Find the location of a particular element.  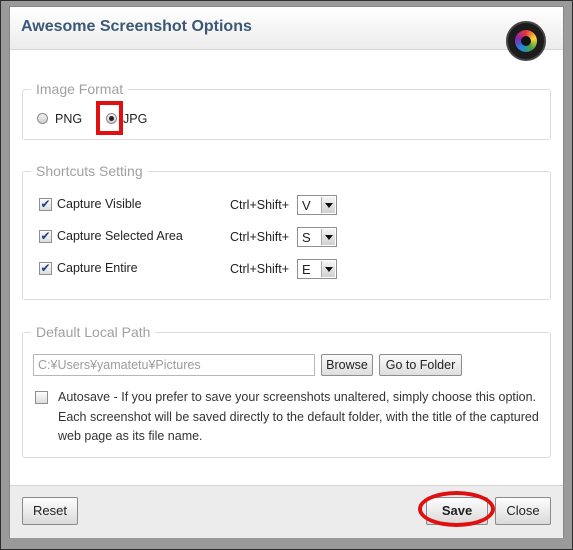

title-bar: Awesome Screenshot Options is located at coordinates (286, 28).